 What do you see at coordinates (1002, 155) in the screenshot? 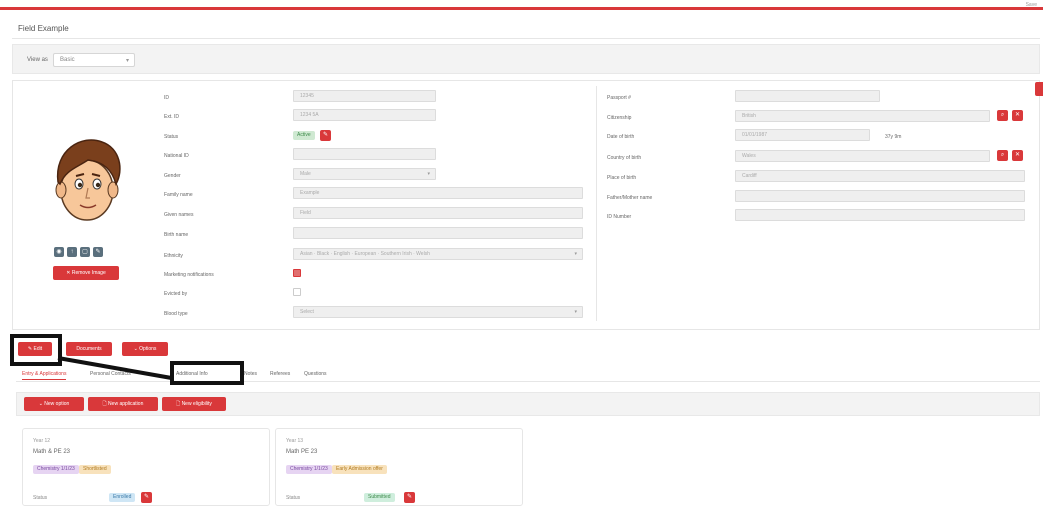
I see `country-search-button: ⌕` at bounding box center [1002, 155].